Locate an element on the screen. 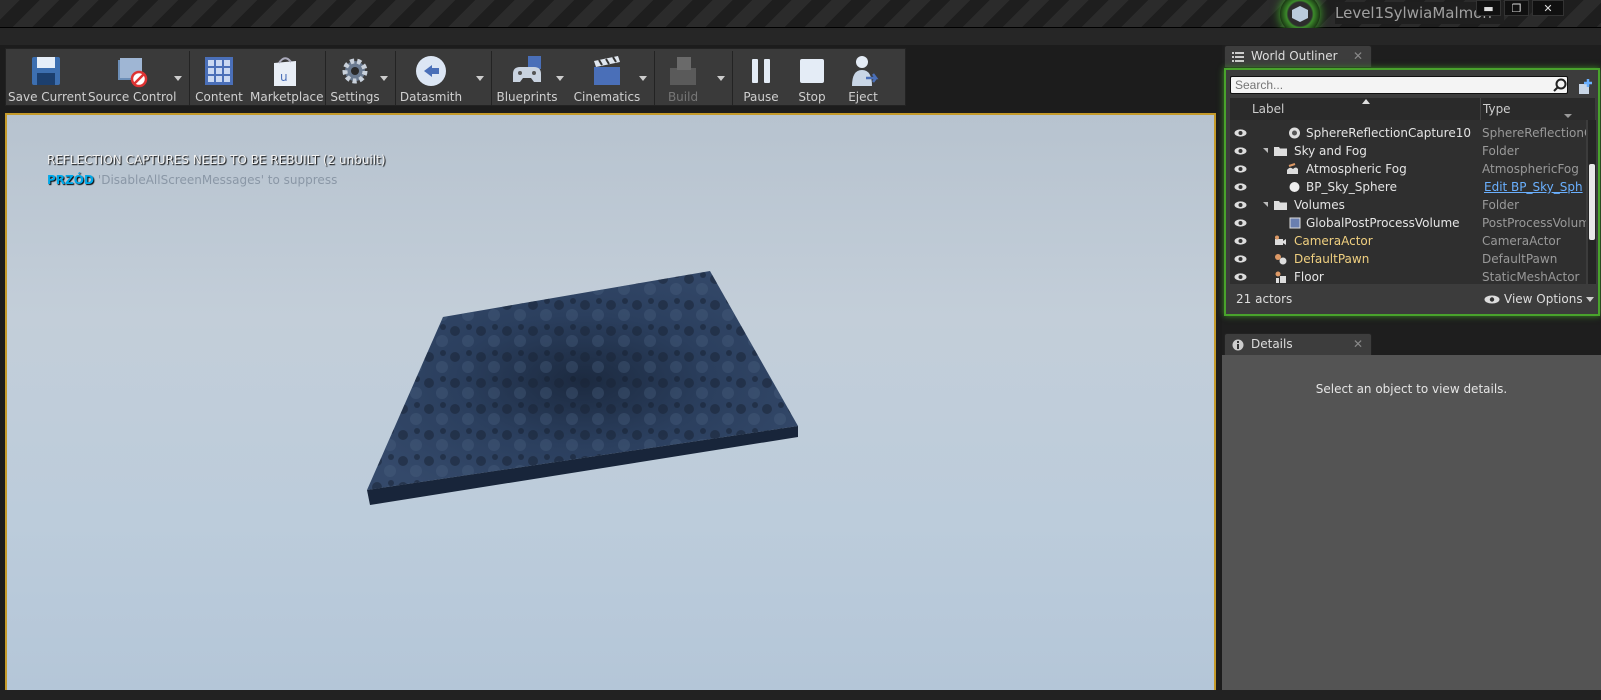  eye-icon is located at coordinates (1492, 299).